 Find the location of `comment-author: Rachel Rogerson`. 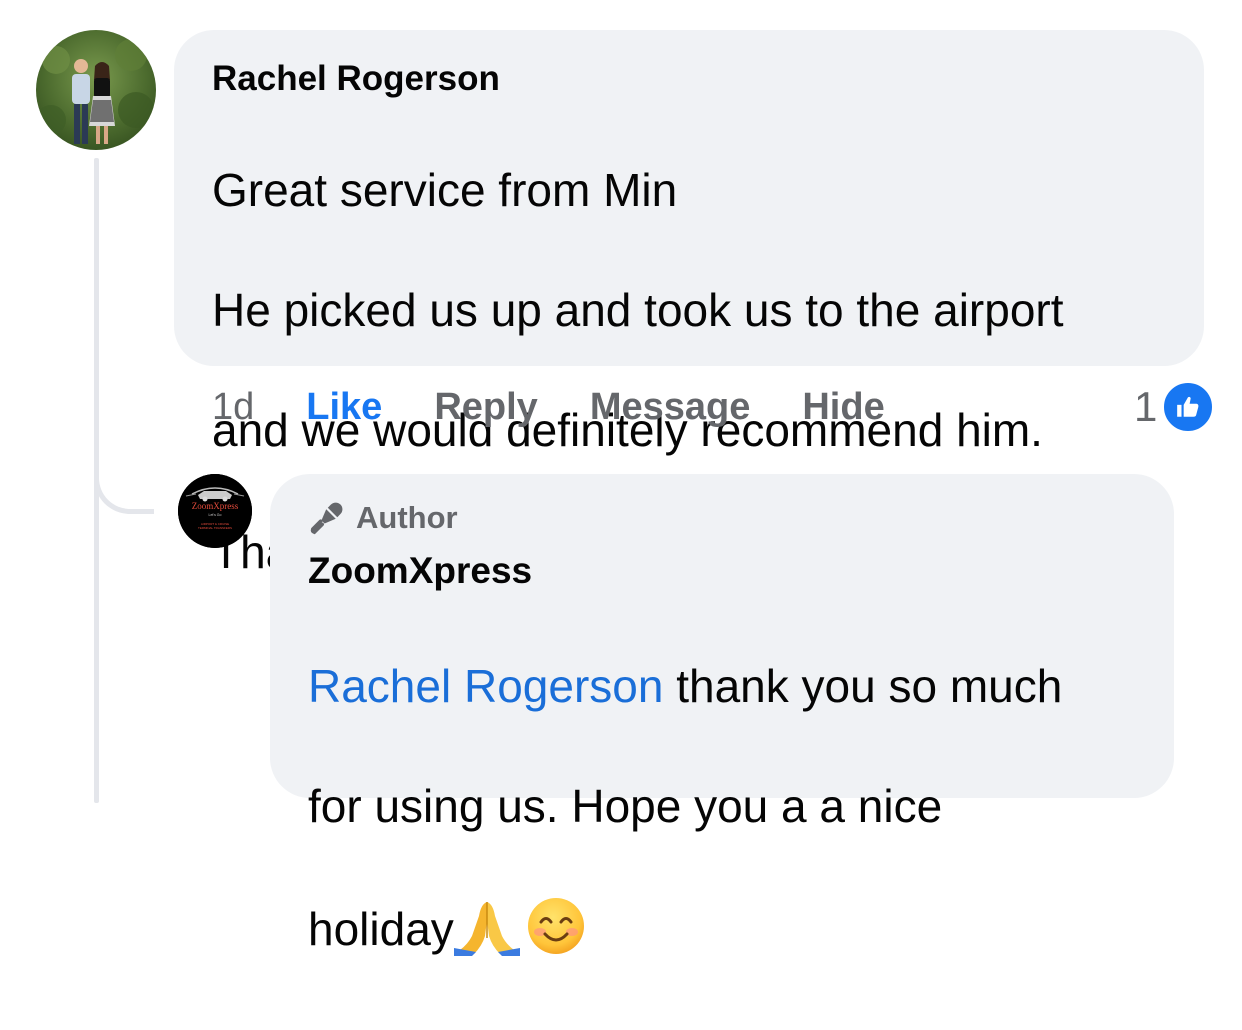

comment-author: Rachel Rogerson is located at coordinates (690, 79).